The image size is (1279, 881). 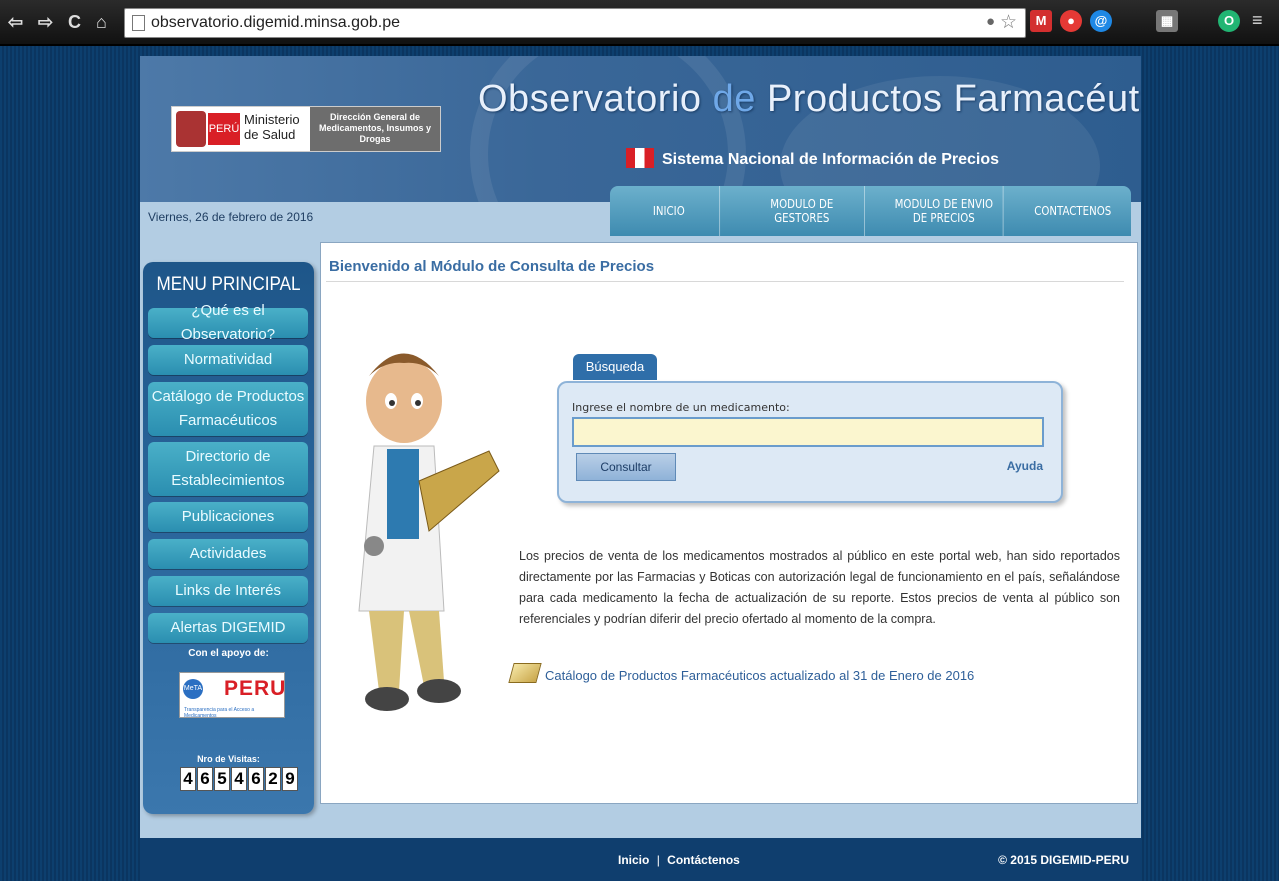 I want to click on footer: Inicio | Contáctenos © 2015 DIGEMID-PERU, so click(x=640, y=859).